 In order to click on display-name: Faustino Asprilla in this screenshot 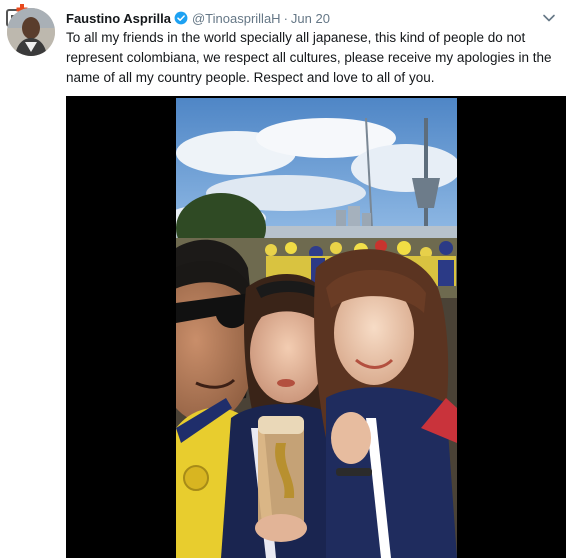, I will do `click(118, 18)`.